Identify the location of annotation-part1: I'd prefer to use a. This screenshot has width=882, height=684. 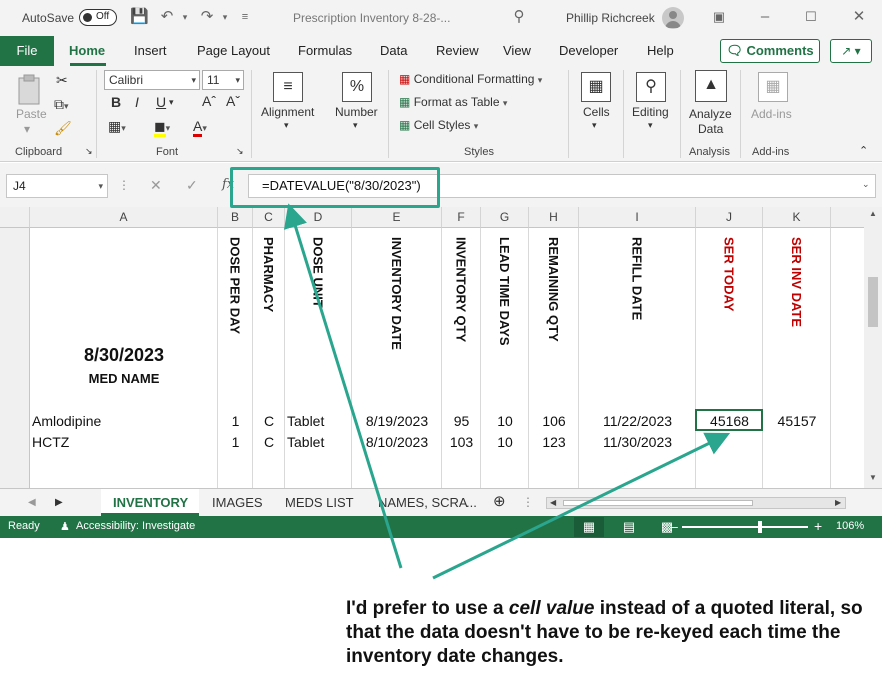
(427, 608).